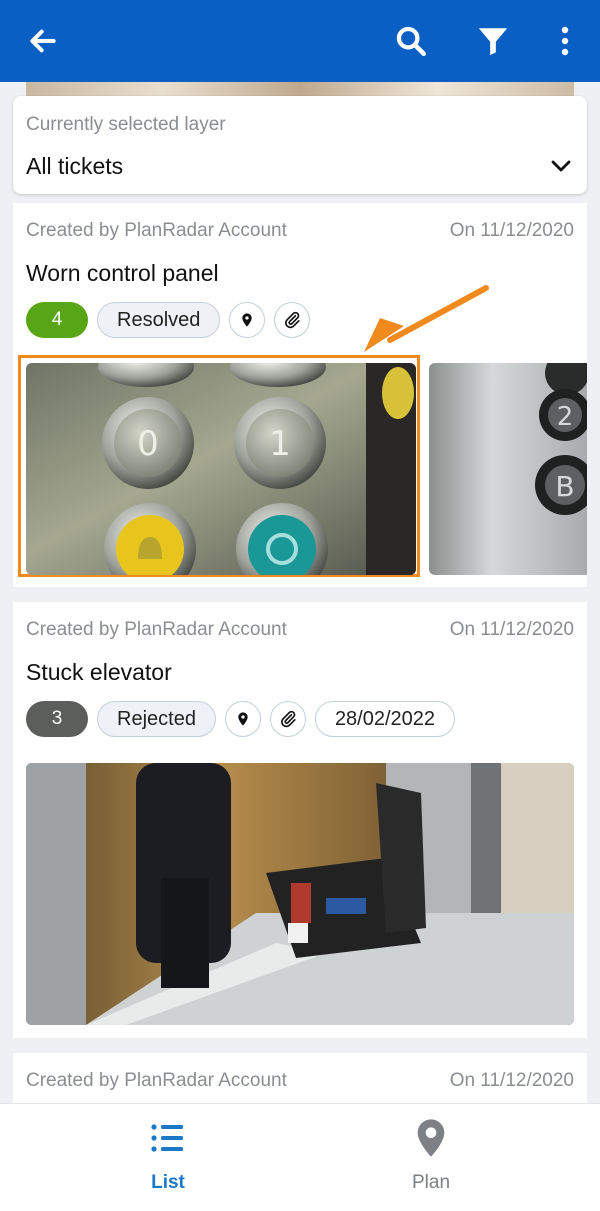  I want to click on nav-item-plan-label: Plan, so click(431, 1182).